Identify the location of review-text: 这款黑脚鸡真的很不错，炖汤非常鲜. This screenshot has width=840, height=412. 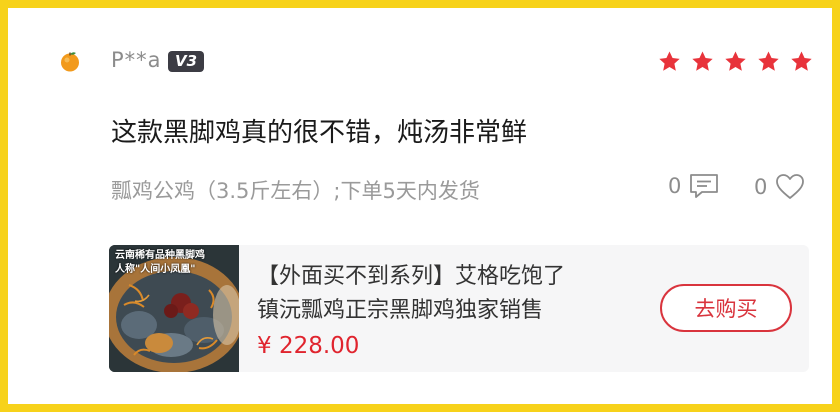
(319, 133).